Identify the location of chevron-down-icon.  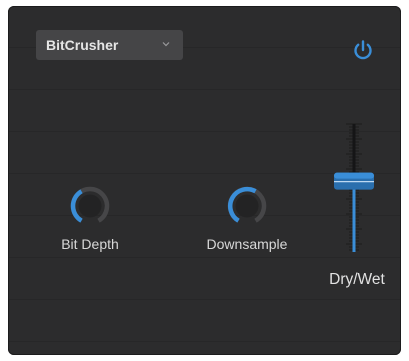
(166, 44).